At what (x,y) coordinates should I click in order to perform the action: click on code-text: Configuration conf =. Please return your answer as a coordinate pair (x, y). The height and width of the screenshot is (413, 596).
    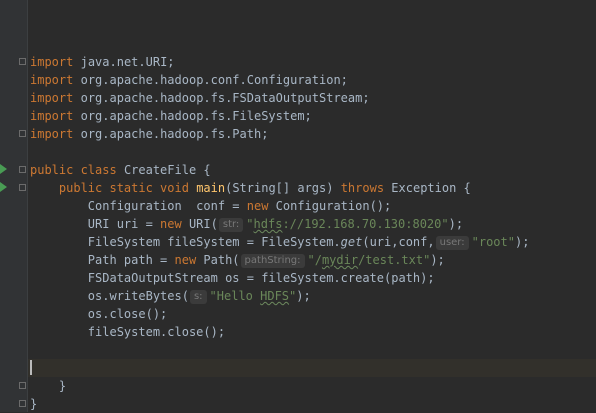
    Looking at the image, I should click on (167, 206).